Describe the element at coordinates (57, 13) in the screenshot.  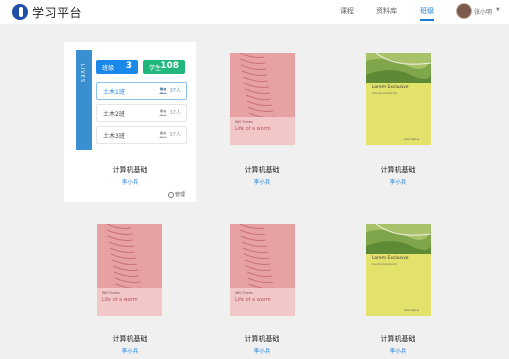
I see `app-title: 学习平台` at that location.